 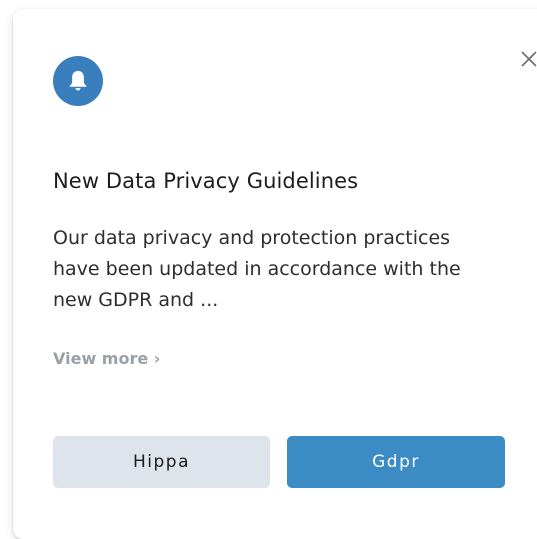 I want to click on hippa-button: Hippa, so click(x=161, y=462).